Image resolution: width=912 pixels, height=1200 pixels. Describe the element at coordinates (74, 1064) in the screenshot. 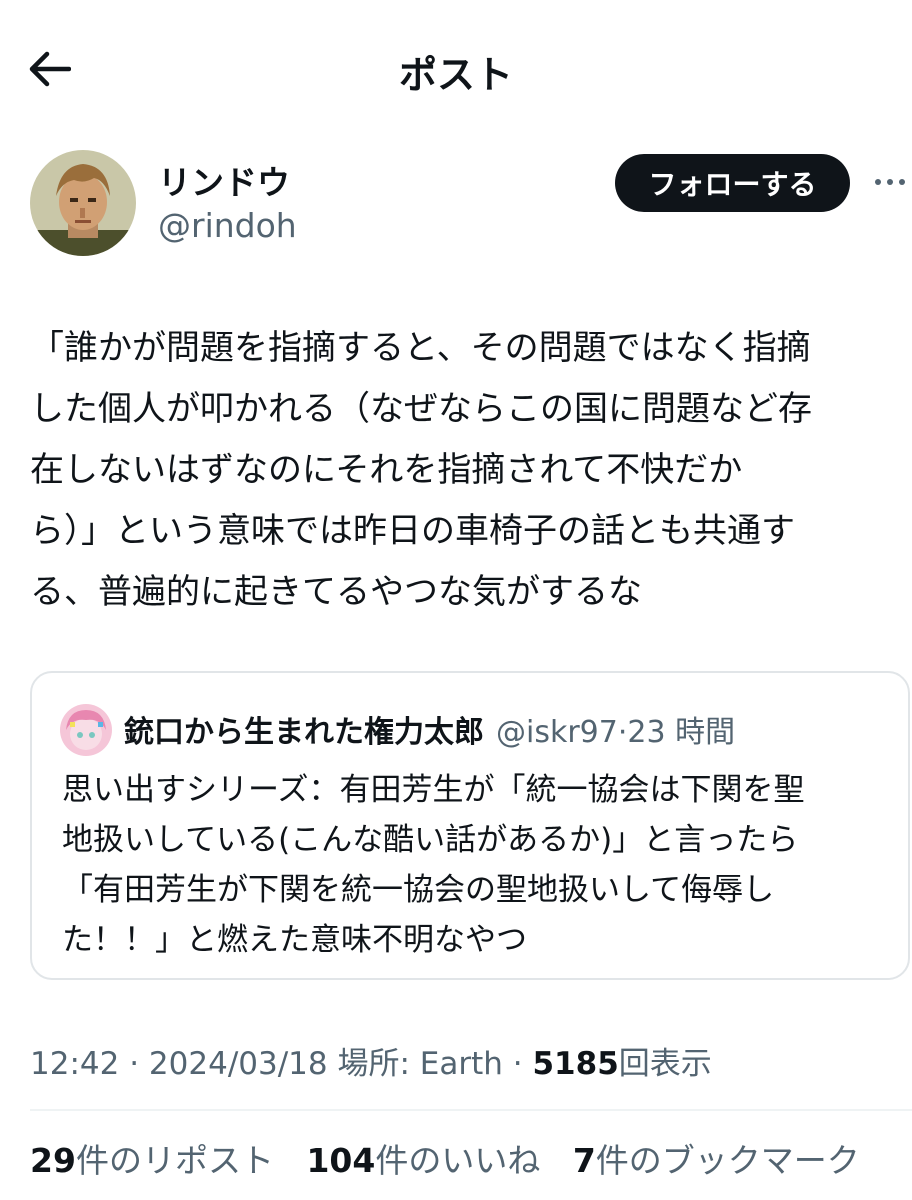

I see `tweet-time: 12:42` at that location.